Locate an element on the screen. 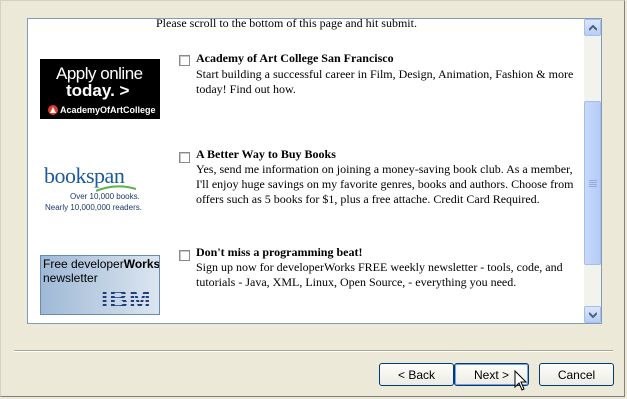  academy-emblem-icon is located at coordinates (53, 110).